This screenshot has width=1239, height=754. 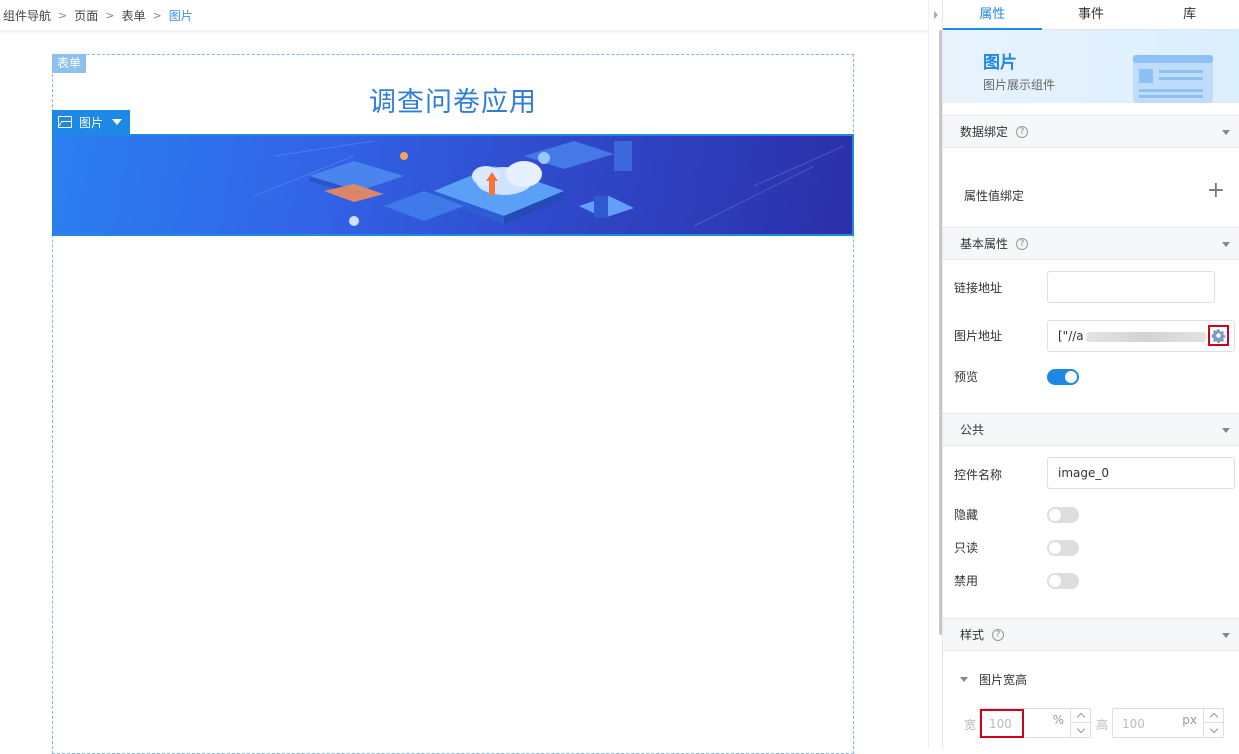 What do you see at coordinates (970, 725) in the screenshot?
I see `width-label: 宽` at bounding box center [970, 725].